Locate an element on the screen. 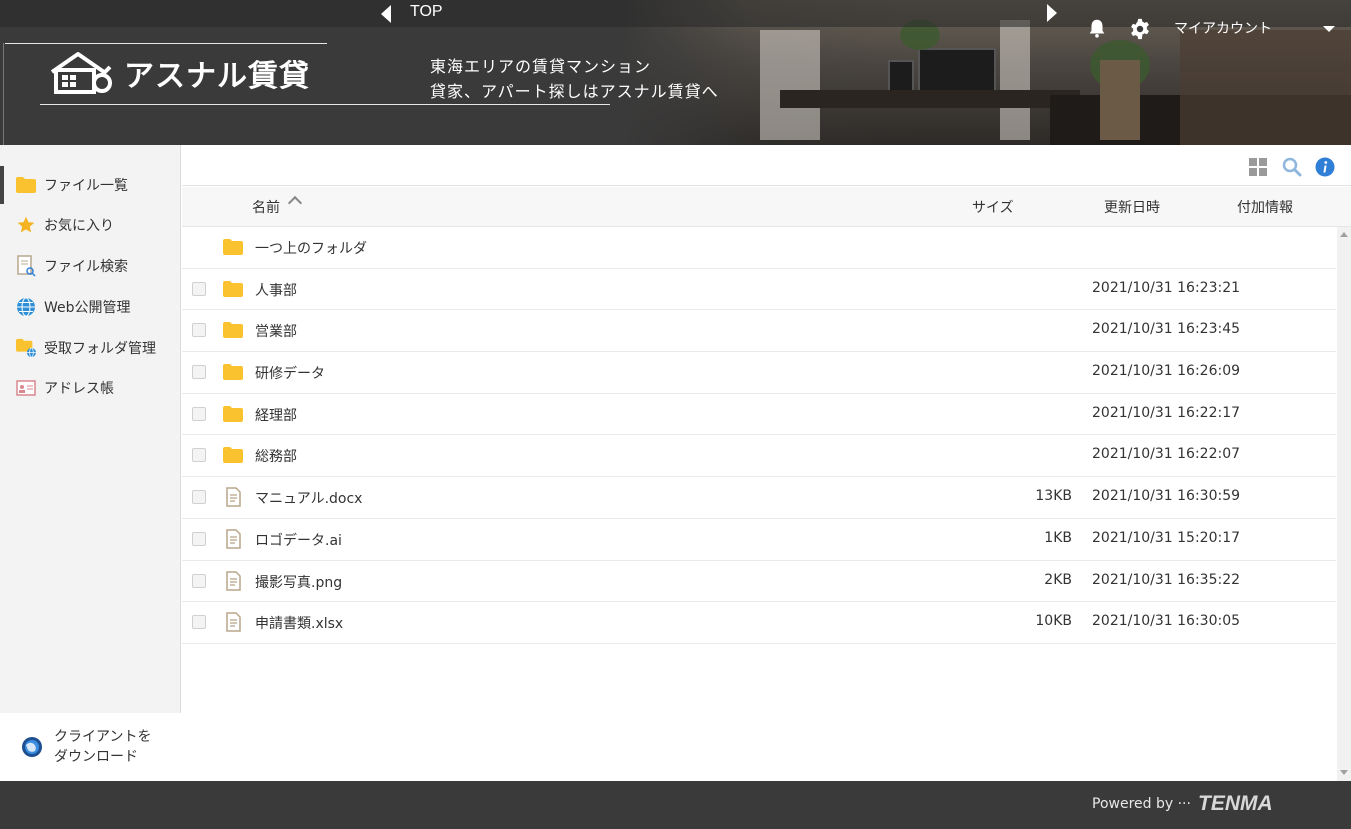 The width and height of the screenshot is (1351, 829). row-updated: 2021/10/31 16:30:59 is located at coordinates (1166, 496).